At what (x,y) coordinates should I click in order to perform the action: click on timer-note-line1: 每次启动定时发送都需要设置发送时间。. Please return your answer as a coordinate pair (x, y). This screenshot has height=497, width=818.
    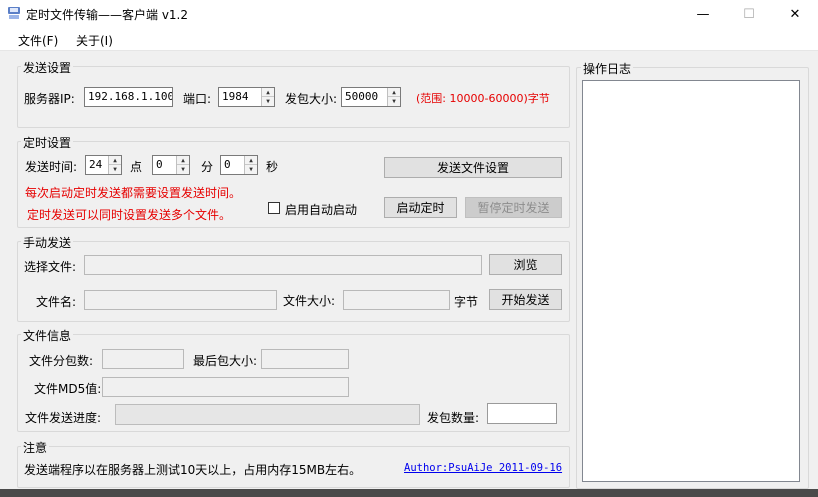
    Looking at the image, I should click on (133, 193).